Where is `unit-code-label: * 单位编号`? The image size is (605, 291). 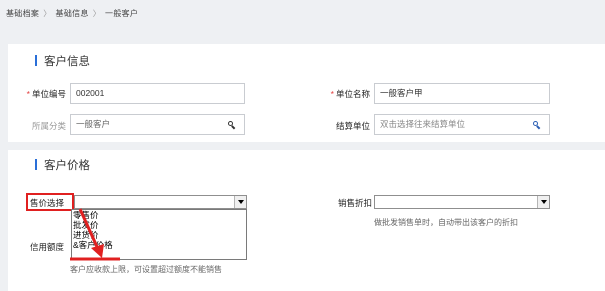 unit-code-label: * 单位编号 is located at coordinates (46, 94).